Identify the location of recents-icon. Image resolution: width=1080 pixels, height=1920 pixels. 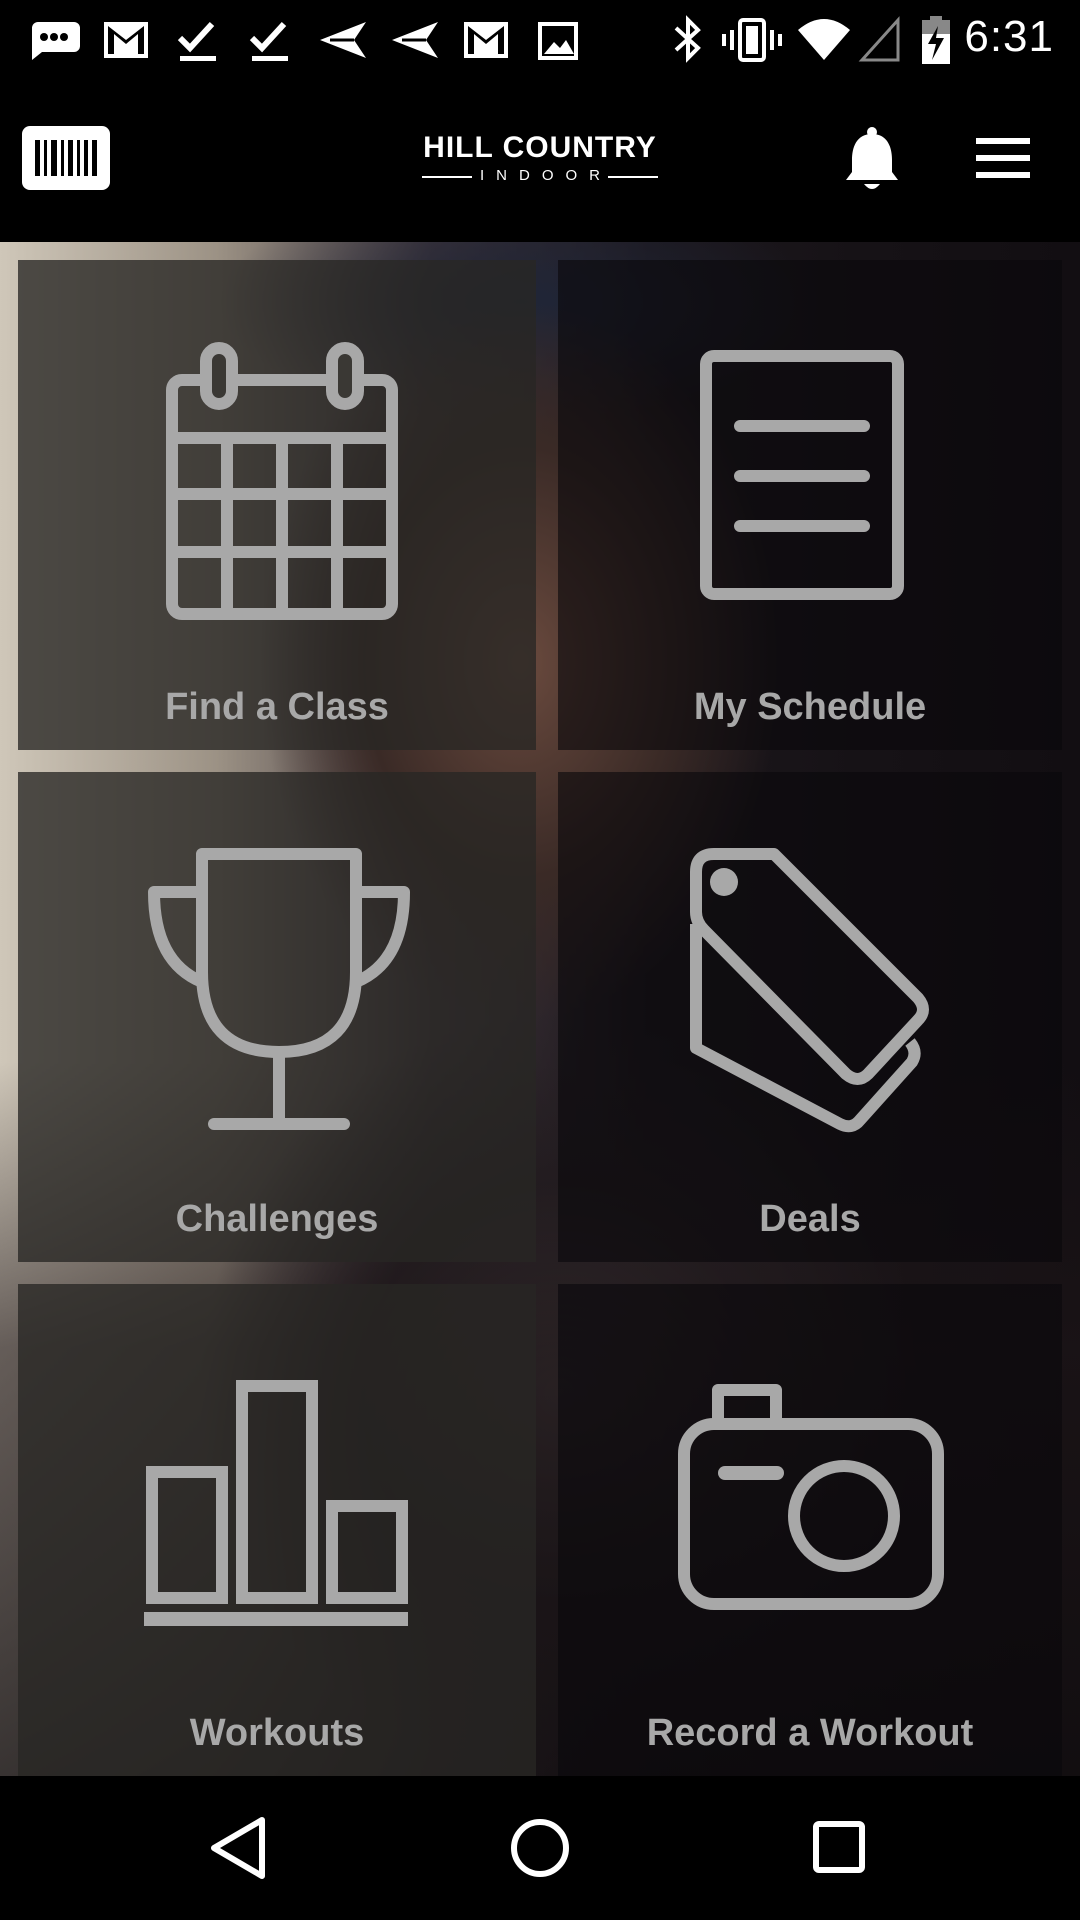
(839, 1847).